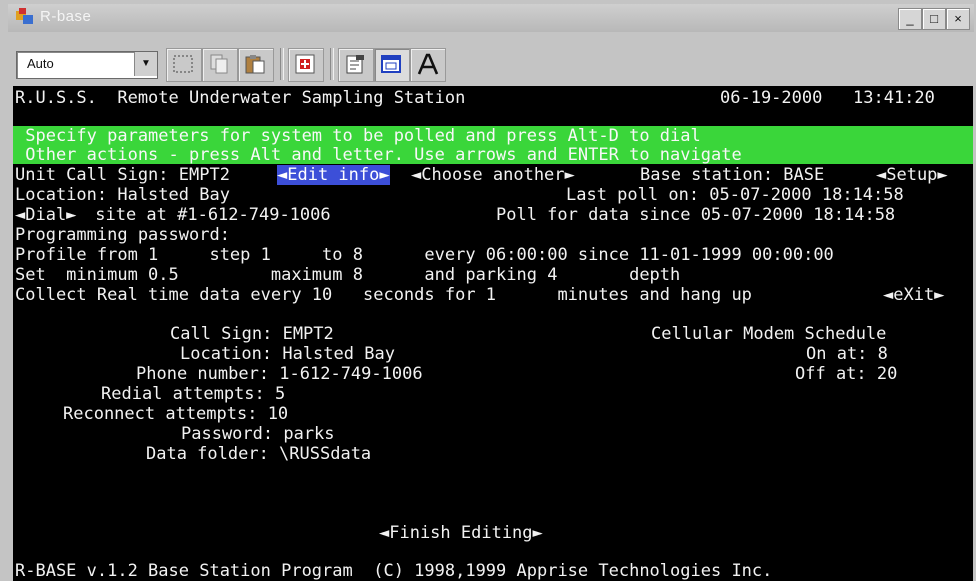  What do you see at coordinates (45, 215) in the screenshot?
I see `dial-button: ◄Dial►` at bounding box center [45, 215].